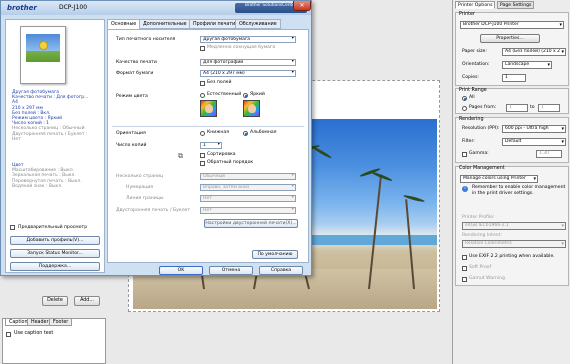  I want to click on rendering-title: Rendering, so click(471, 119).